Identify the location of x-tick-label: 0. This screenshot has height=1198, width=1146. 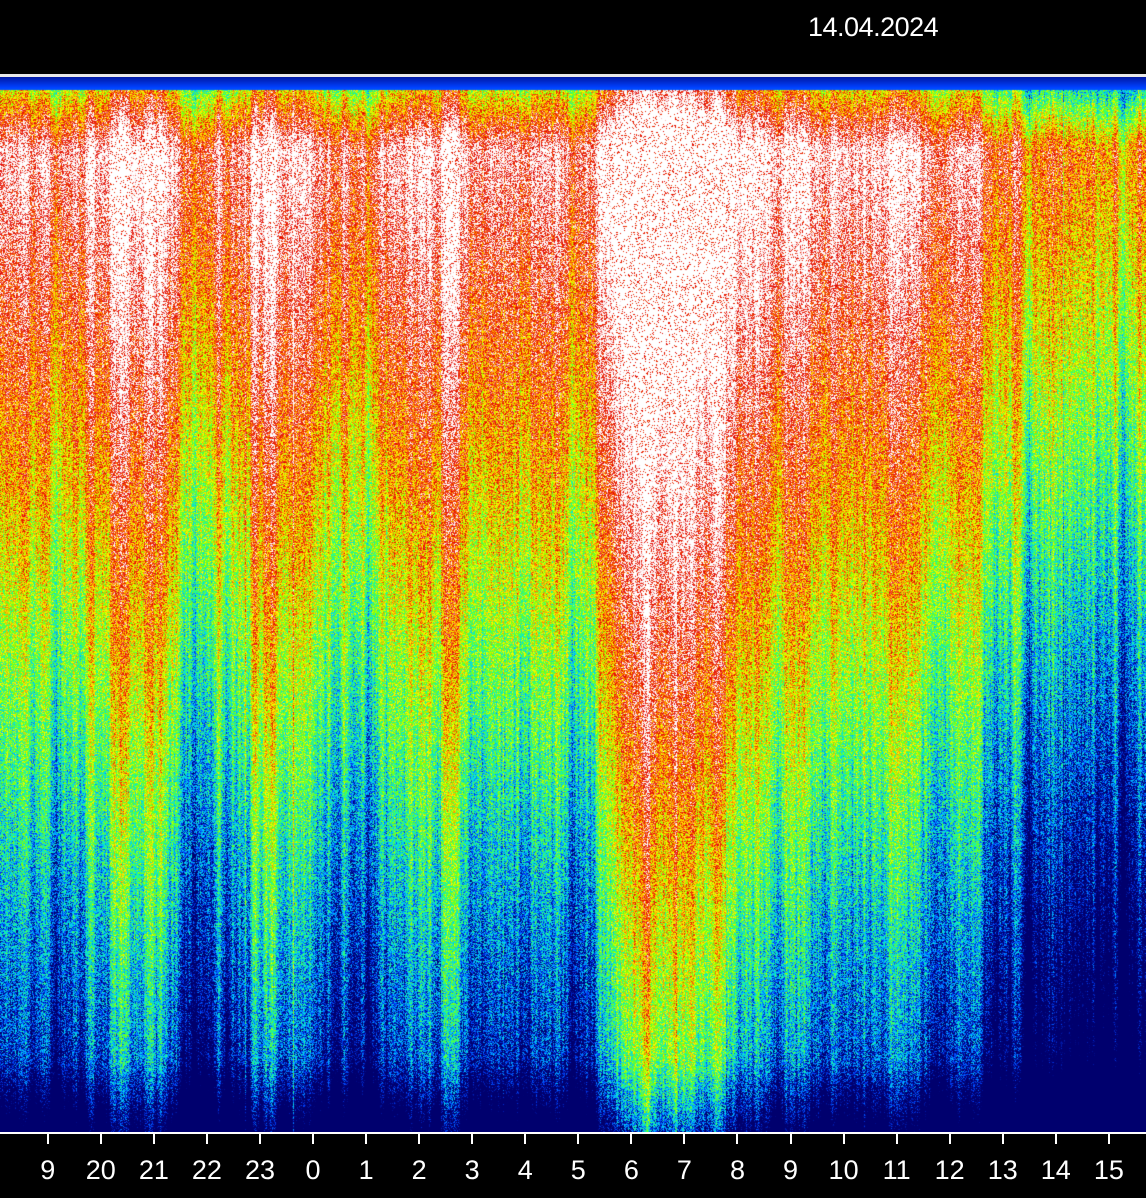
(313, 1170).